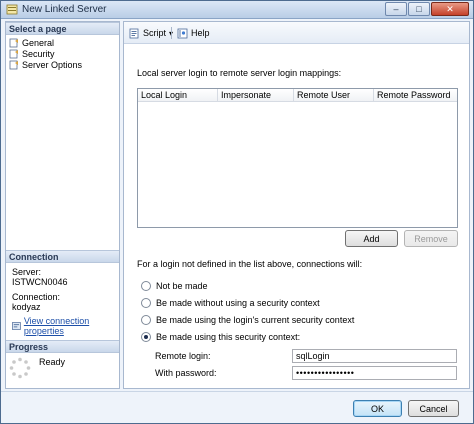  I want to click on connection-header: Connection, so click(62, 256).